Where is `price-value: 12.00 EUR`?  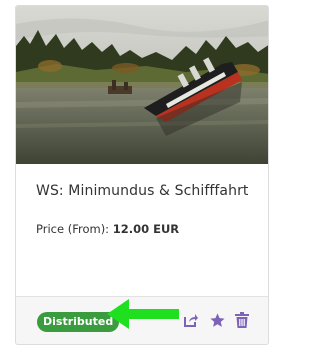 price-value: 12.00 EUR is located at coordinates (146, 229).